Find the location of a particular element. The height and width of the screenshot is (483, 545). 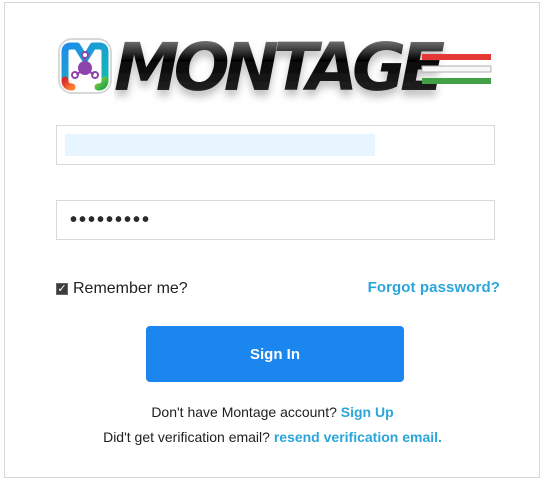

montage-wordmark: MONTAGE is located at coordinates (303, 70).